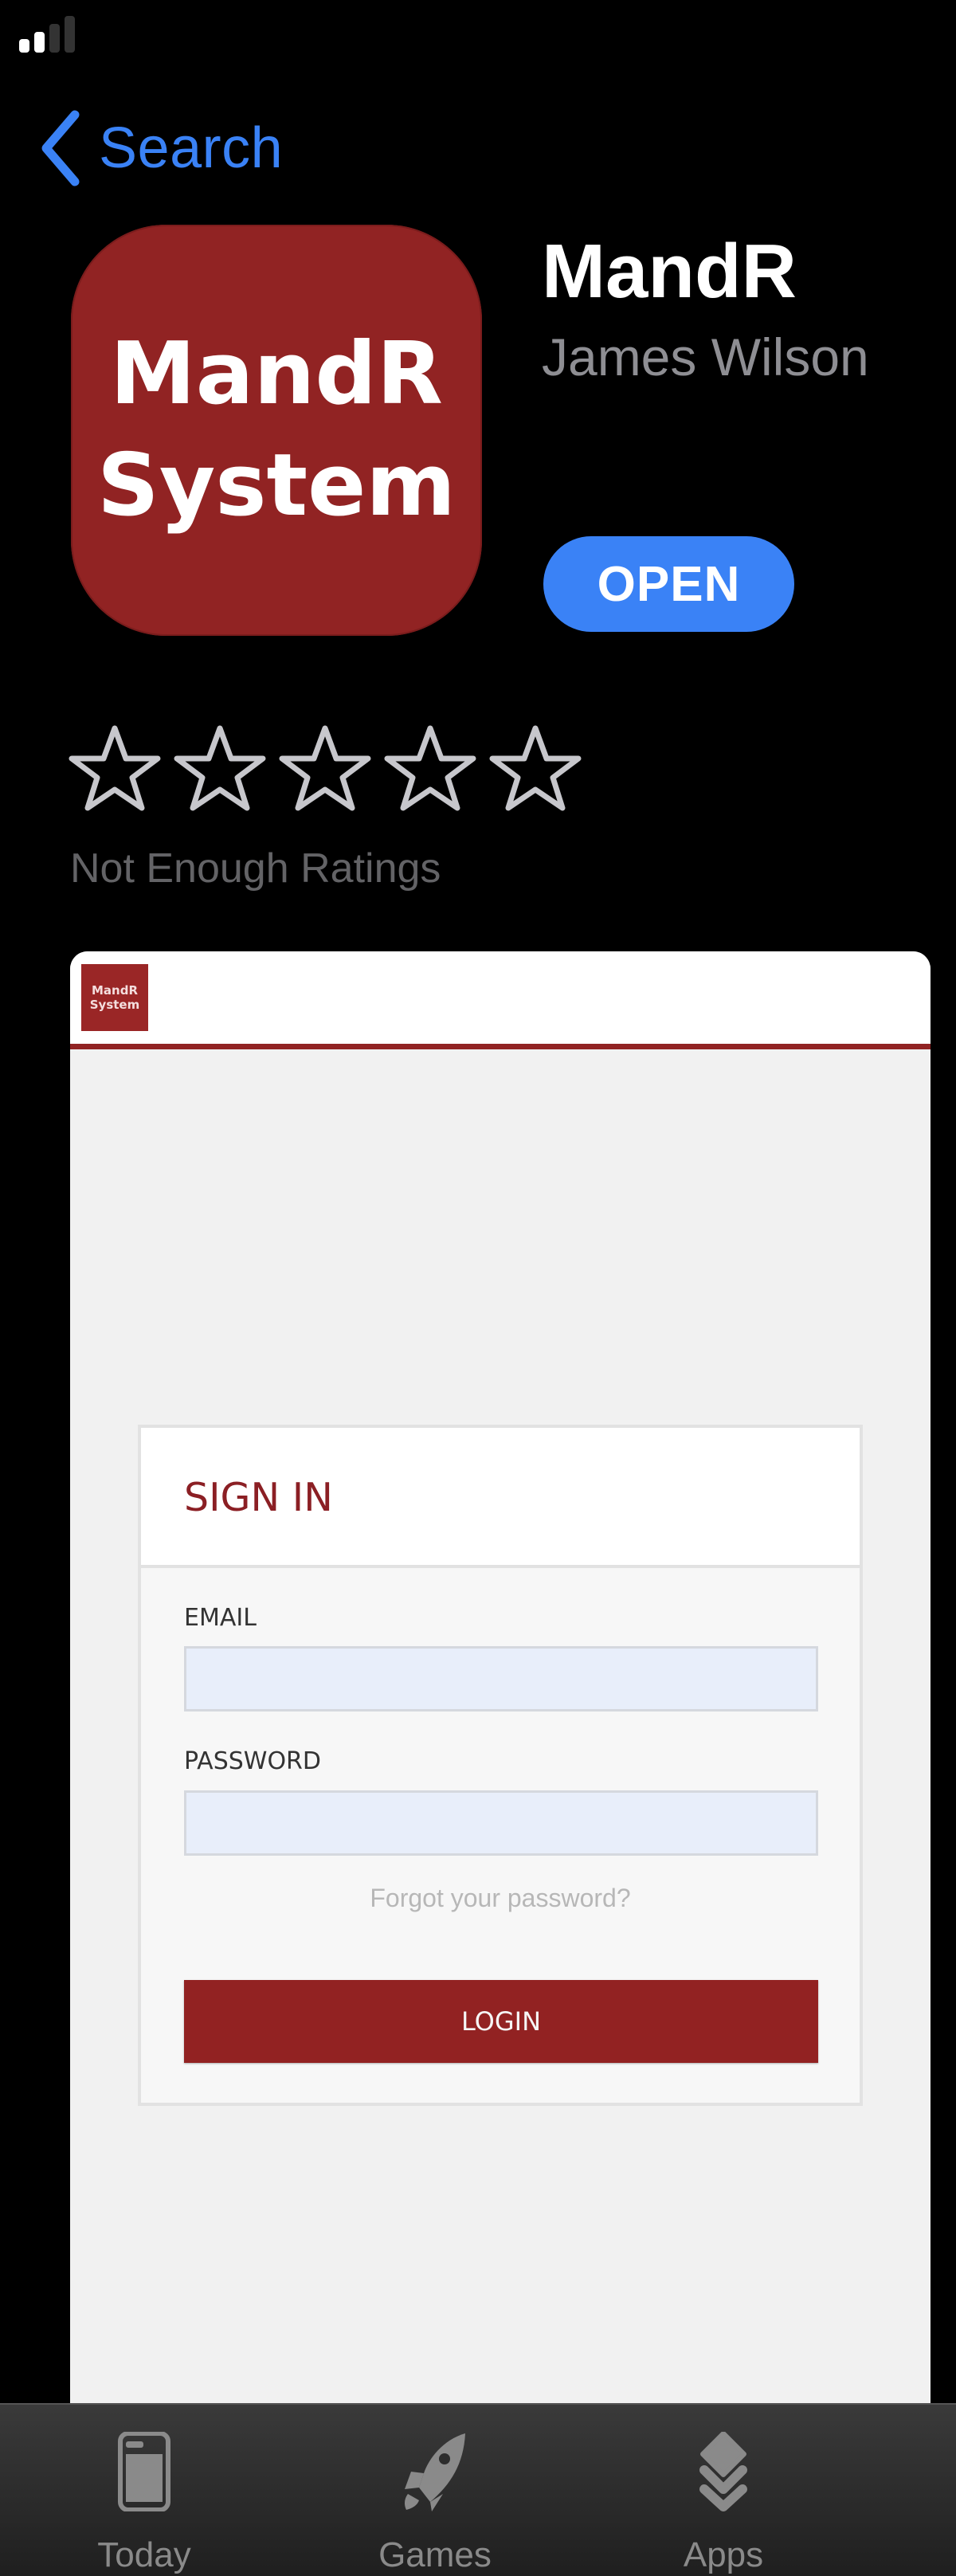 The height and width of the screenshot is (2576, 956). I want to click on developer-link: James Wilson, so click(705, 357).